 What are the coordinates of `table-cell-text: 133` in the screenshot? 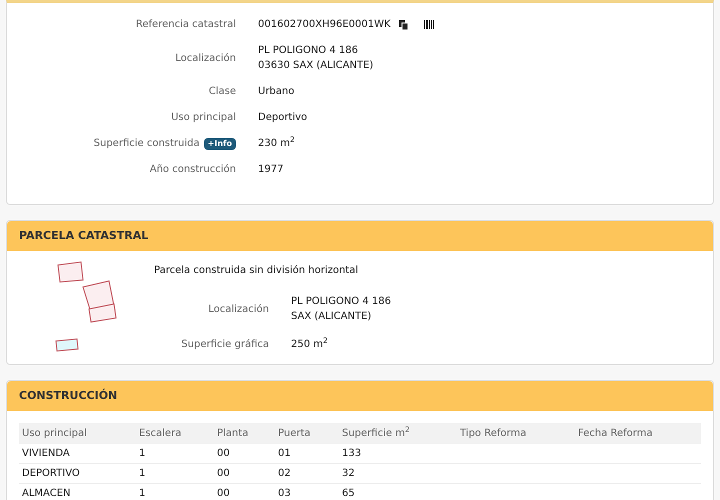 It's located at (351, 454).